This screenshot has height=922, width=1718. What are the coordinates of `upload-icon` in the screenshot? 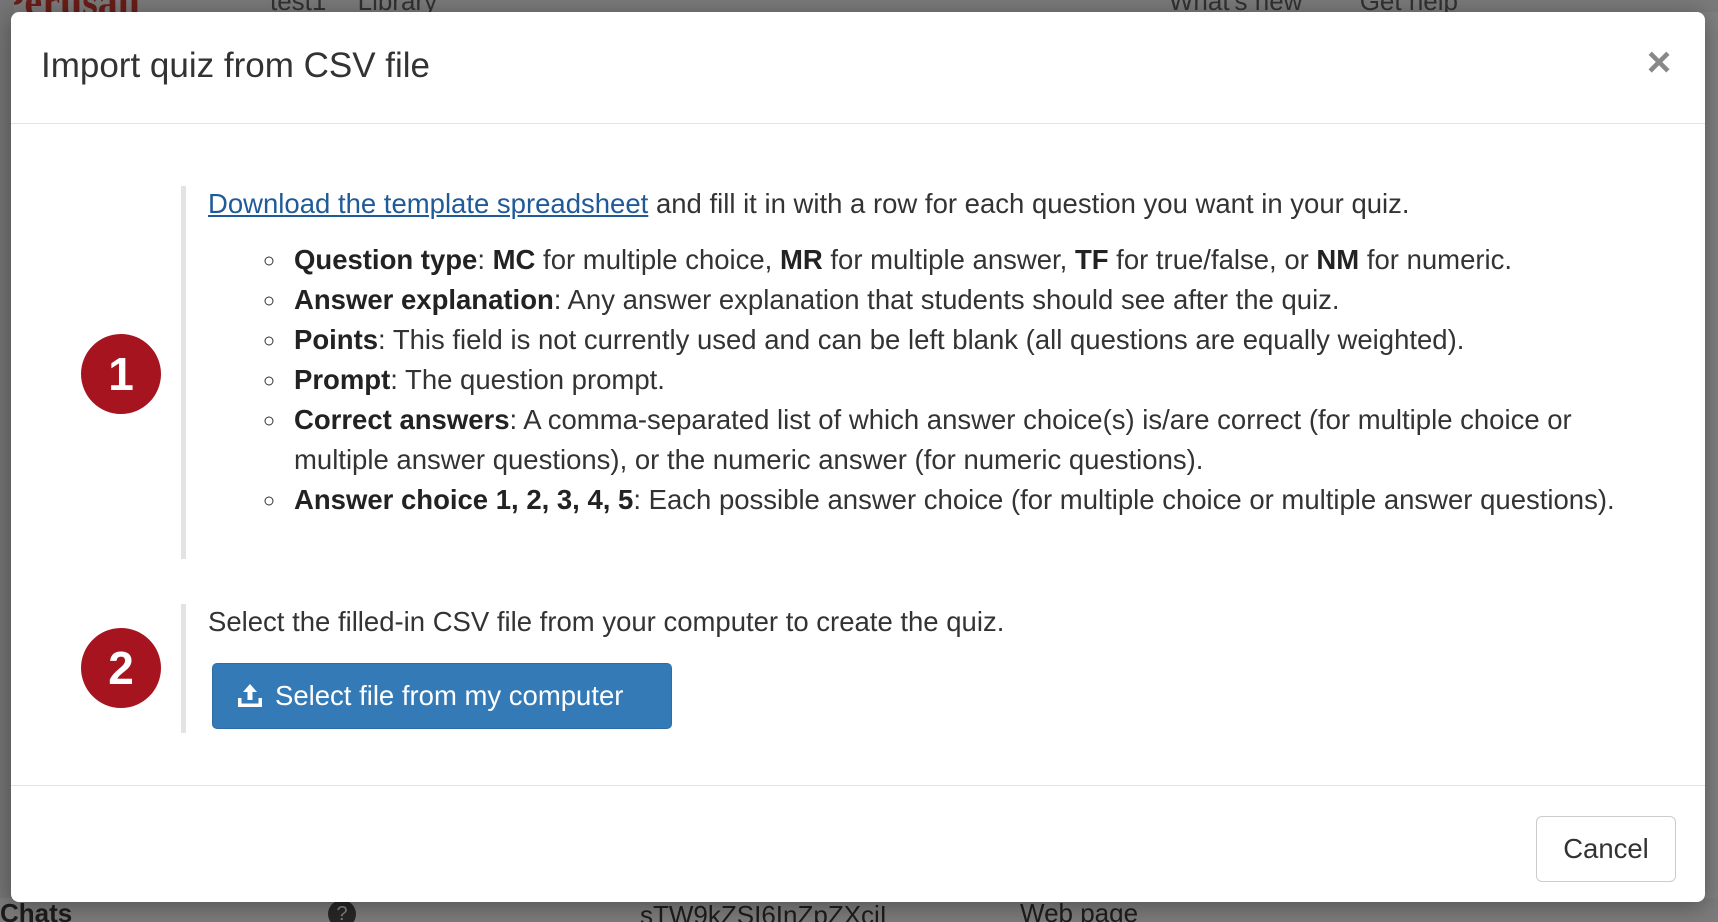 It's located at (250, 696).